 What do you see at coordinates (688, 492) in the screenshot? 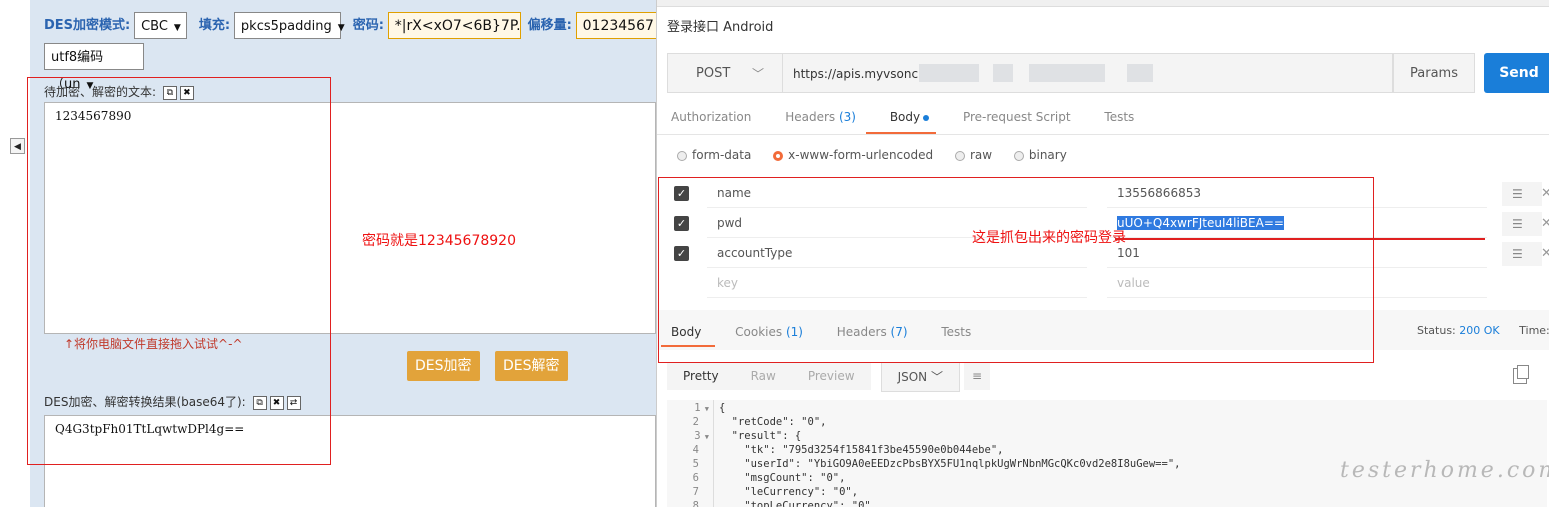
I see `line-number: 7` at bounding box center [688, 492].